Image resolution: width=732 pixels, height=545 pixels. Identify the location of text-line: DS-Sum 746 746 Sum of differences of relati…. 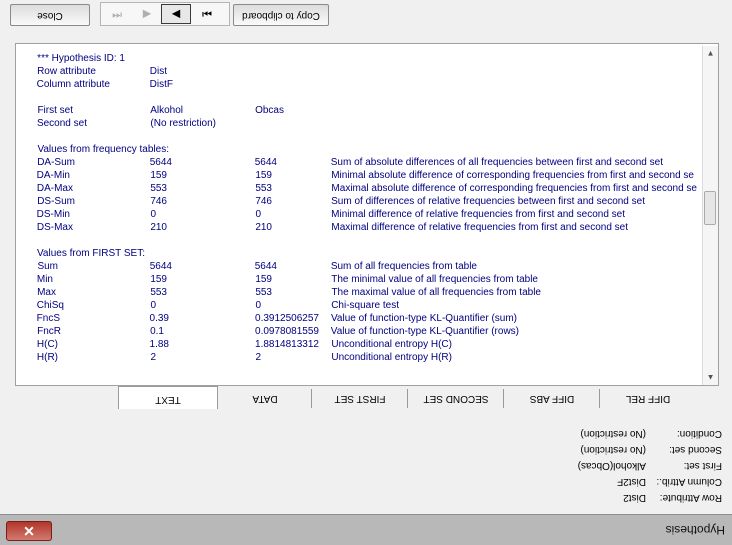
(368, 201).